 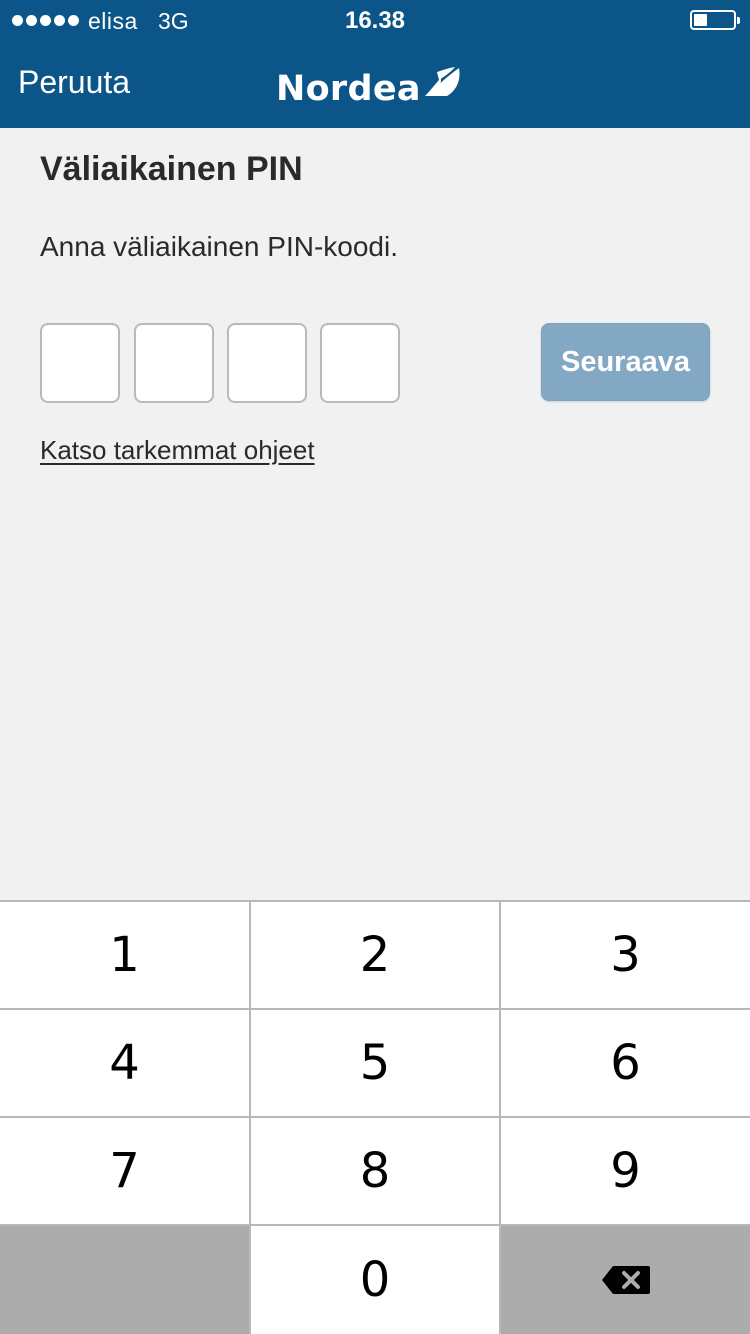 I want to click on key-6: 6, so click(x=625, y=1063).